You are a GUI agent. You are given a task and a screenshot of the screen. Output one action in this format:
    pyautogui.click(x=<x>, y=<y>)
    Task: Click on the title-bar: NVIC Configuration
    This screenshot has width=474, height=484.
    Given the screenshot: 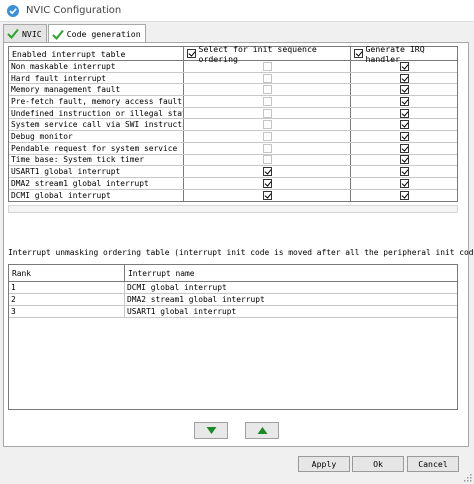 What is the action you would take?
    pyautogui.click(x=237, y=11)
    